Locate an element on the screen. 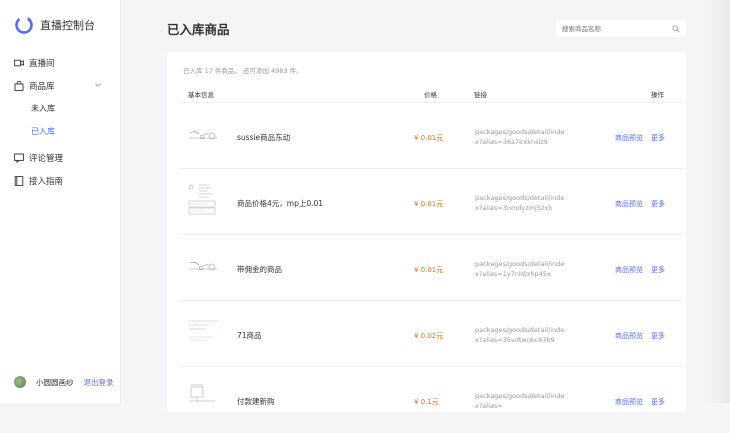  sidebar-item-label: 商品库 is located at coordinates (42, 87).